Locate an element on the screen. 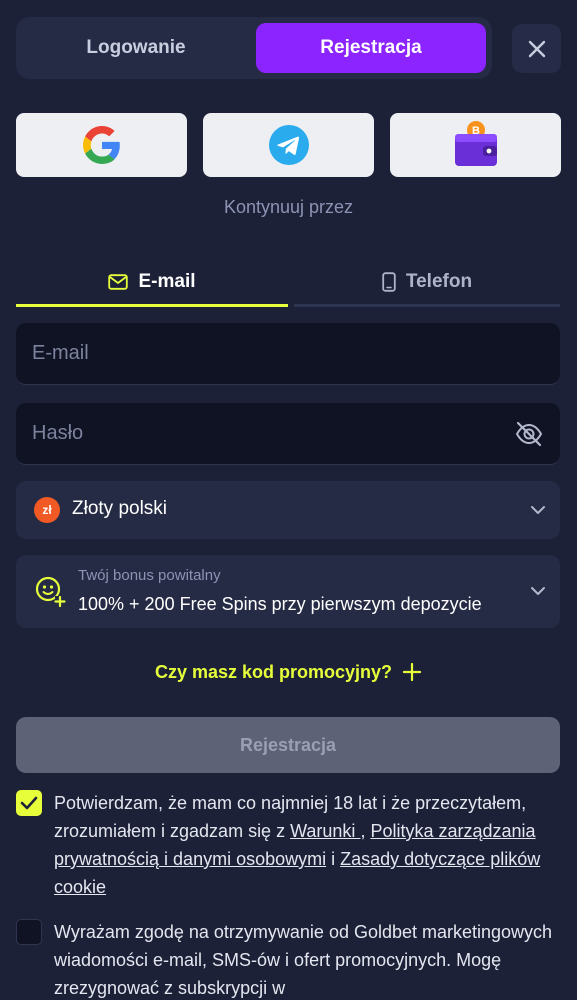 This screenshot has height=1000, width=577. currency-select: zł Złoty polski is located at coordinates (288, 510).